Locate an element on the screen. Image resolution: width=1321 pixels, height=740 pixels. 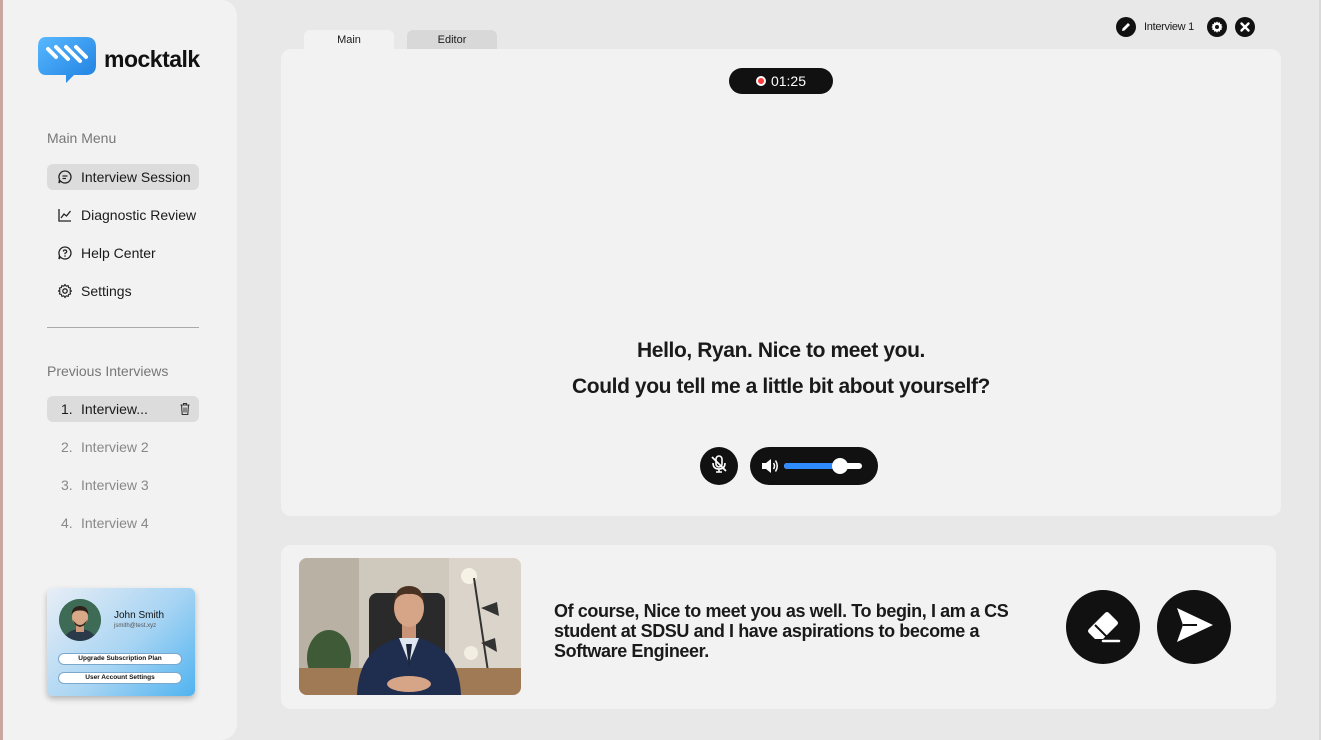
sidebar-item-label: Settings is located at coordinates (106, 291).